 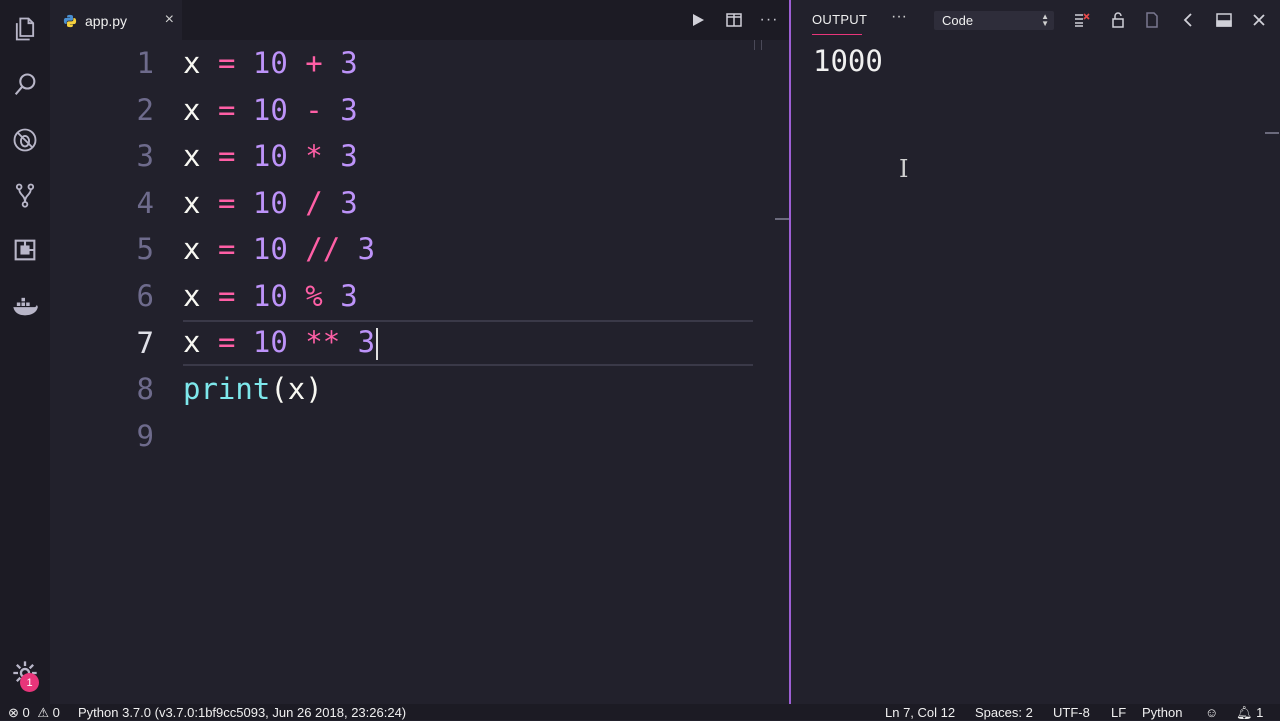 What do you see at coordinates (848, 61) in the screenshot?
I see `output-content: 1000` at bounding box center [848, 61].